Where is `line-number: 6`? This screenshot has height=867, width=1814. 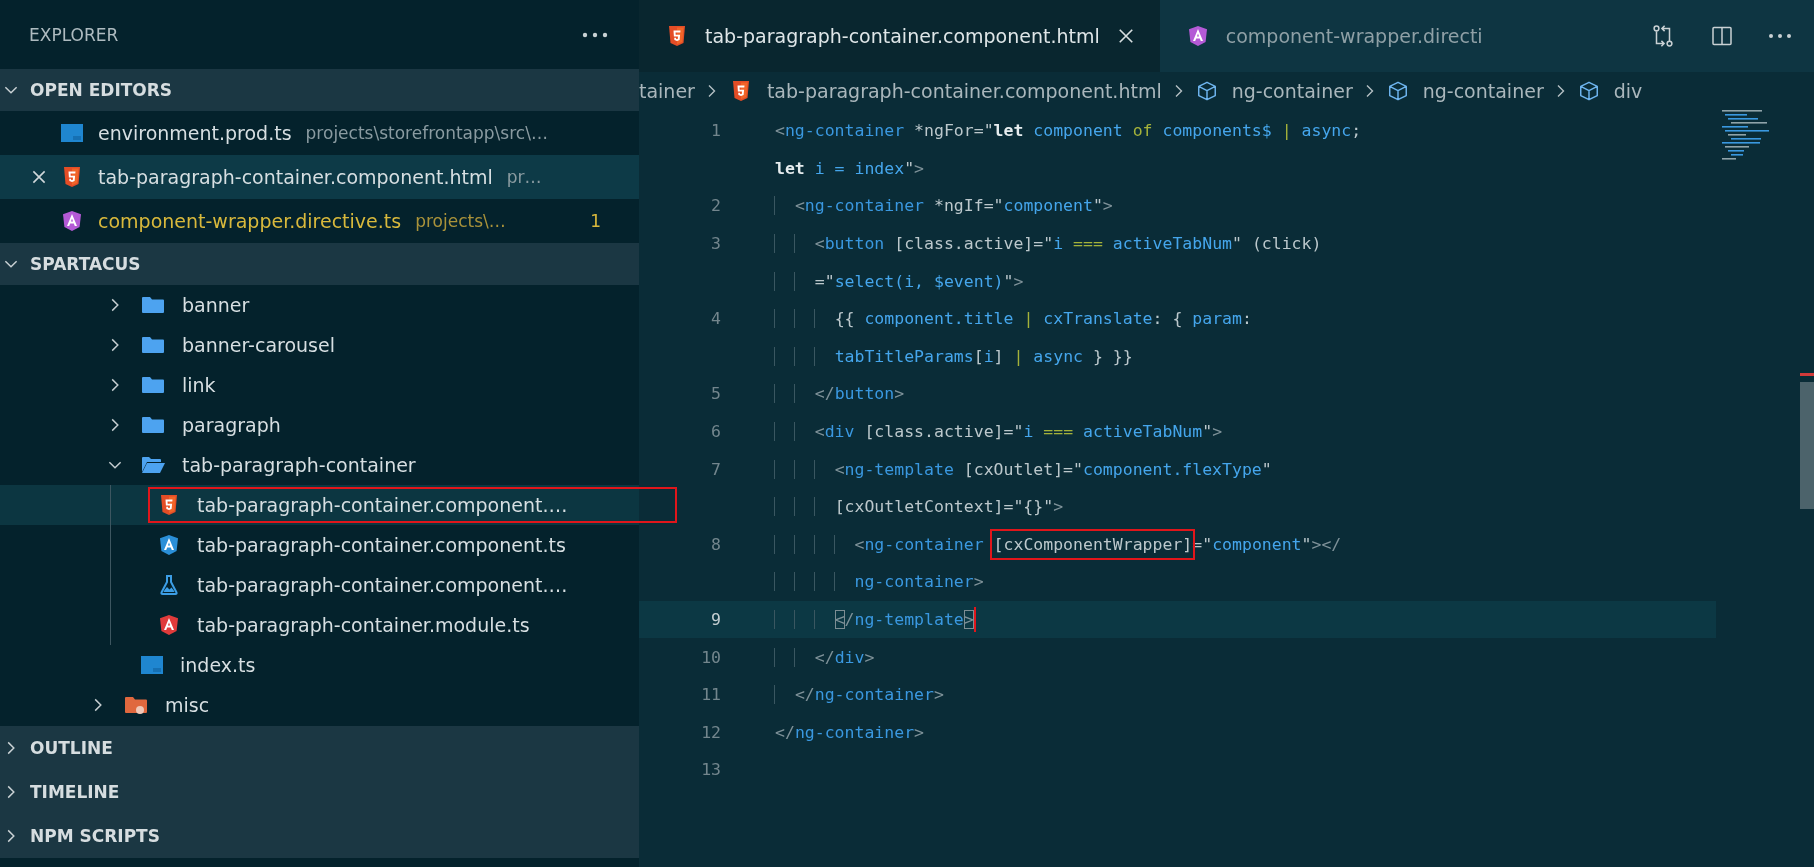 line-number: 6 is located at coordinates (715, 432).